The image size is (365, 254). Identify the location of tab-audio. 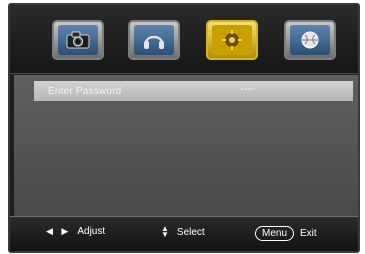
(154, 40).